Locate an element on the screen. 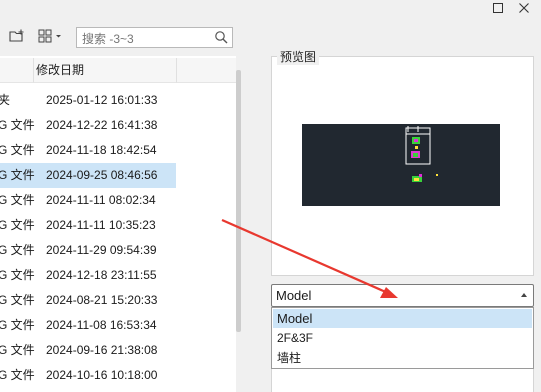 The image size is (541, 392). file-date: 2024-11-11 08:02:34 is located at coordinates (101, 200).